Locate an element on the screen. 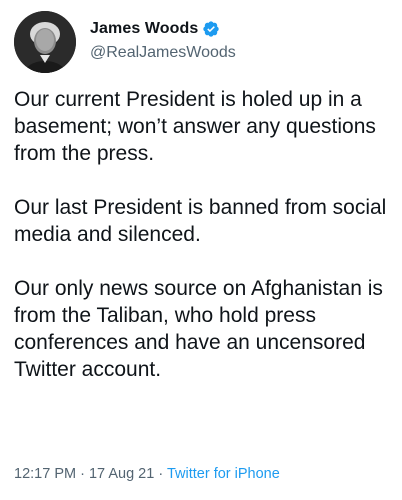 This screenshot has width=402, height=500. tweet-date: 17 Aug 21 is located at coordinates (121, 474).